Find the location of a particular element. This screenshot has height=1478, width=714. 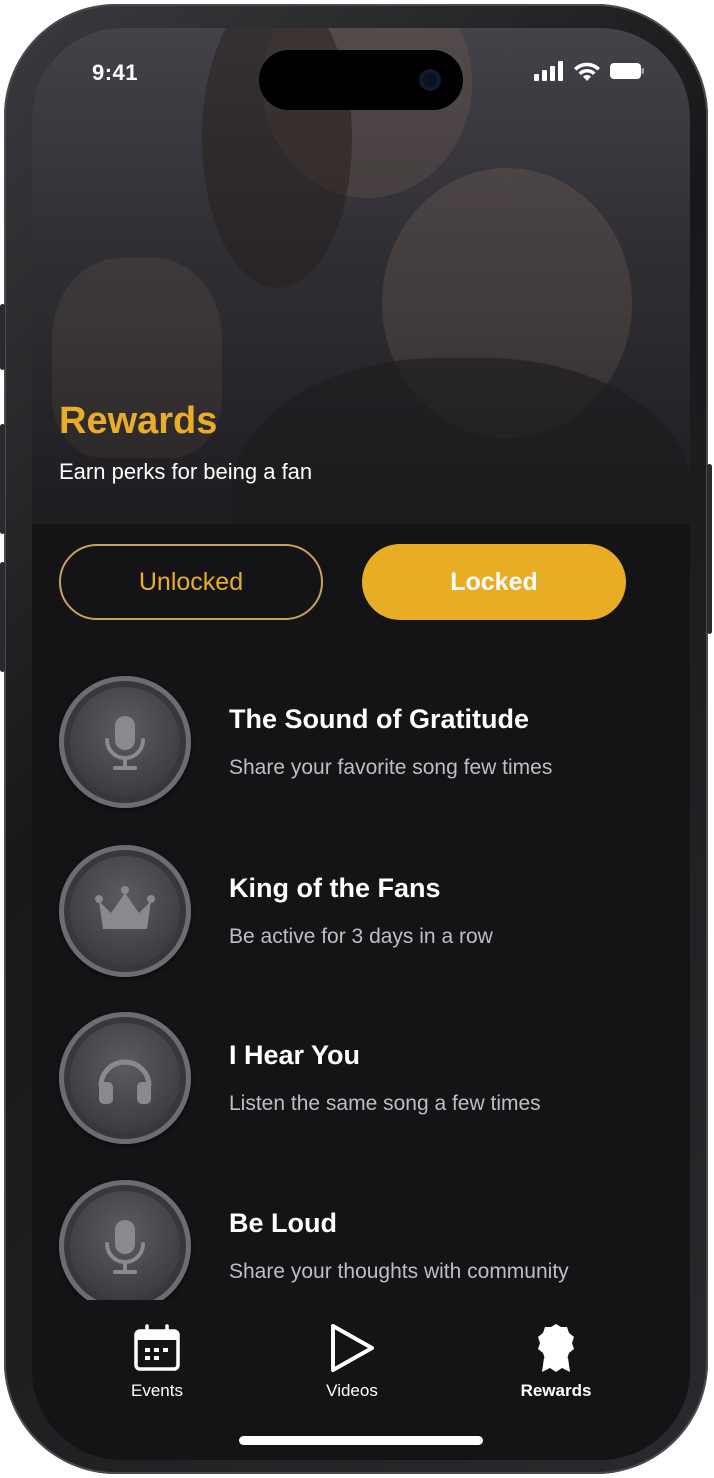

nav-item-rewards: Rewards is located at coordinates (556, 1361).